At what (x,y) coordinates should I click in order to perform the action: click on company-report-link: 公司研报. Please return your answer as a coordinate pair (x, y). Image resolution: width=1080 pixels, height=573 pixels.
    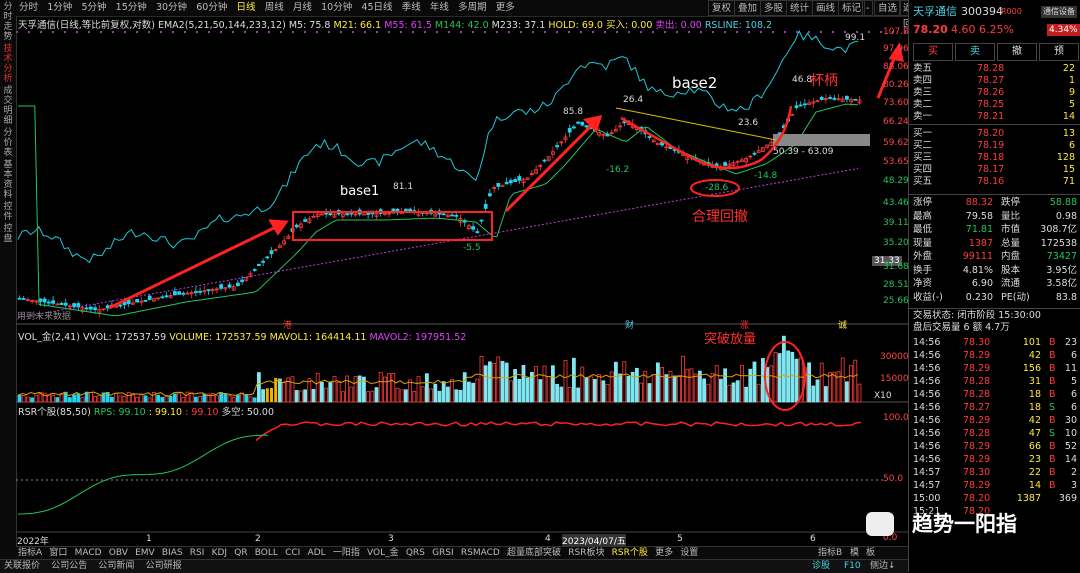
    Looking at the image, I should click on (164, 566).